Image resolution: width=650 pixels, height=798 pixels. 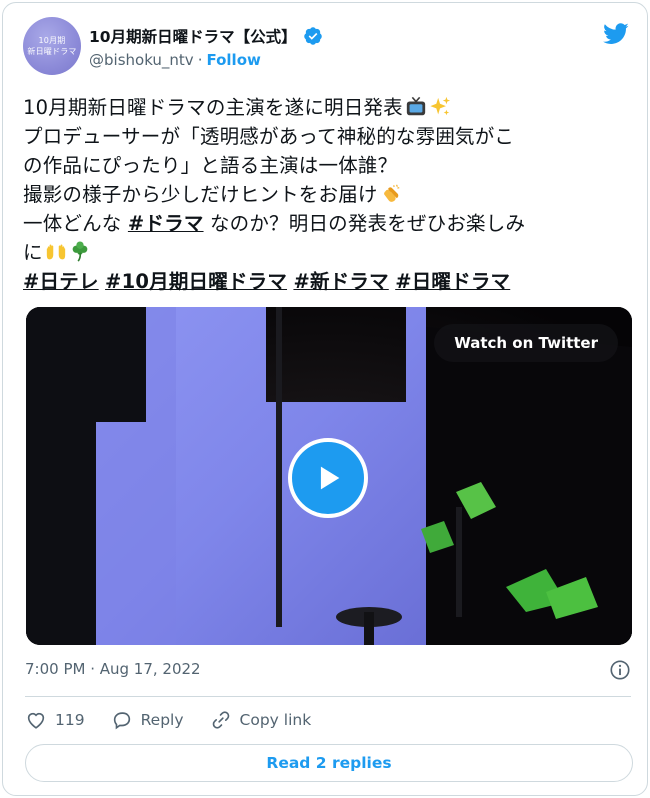 I want to click on divider, so click(x=328, y=696).